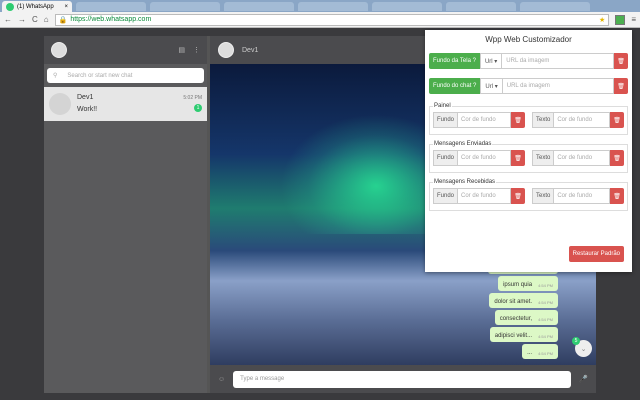 The height and width of the screenshot is (400, 640). I want to click on message-bubble: adipisci velit... 4:54 PM, so click(523, 334).